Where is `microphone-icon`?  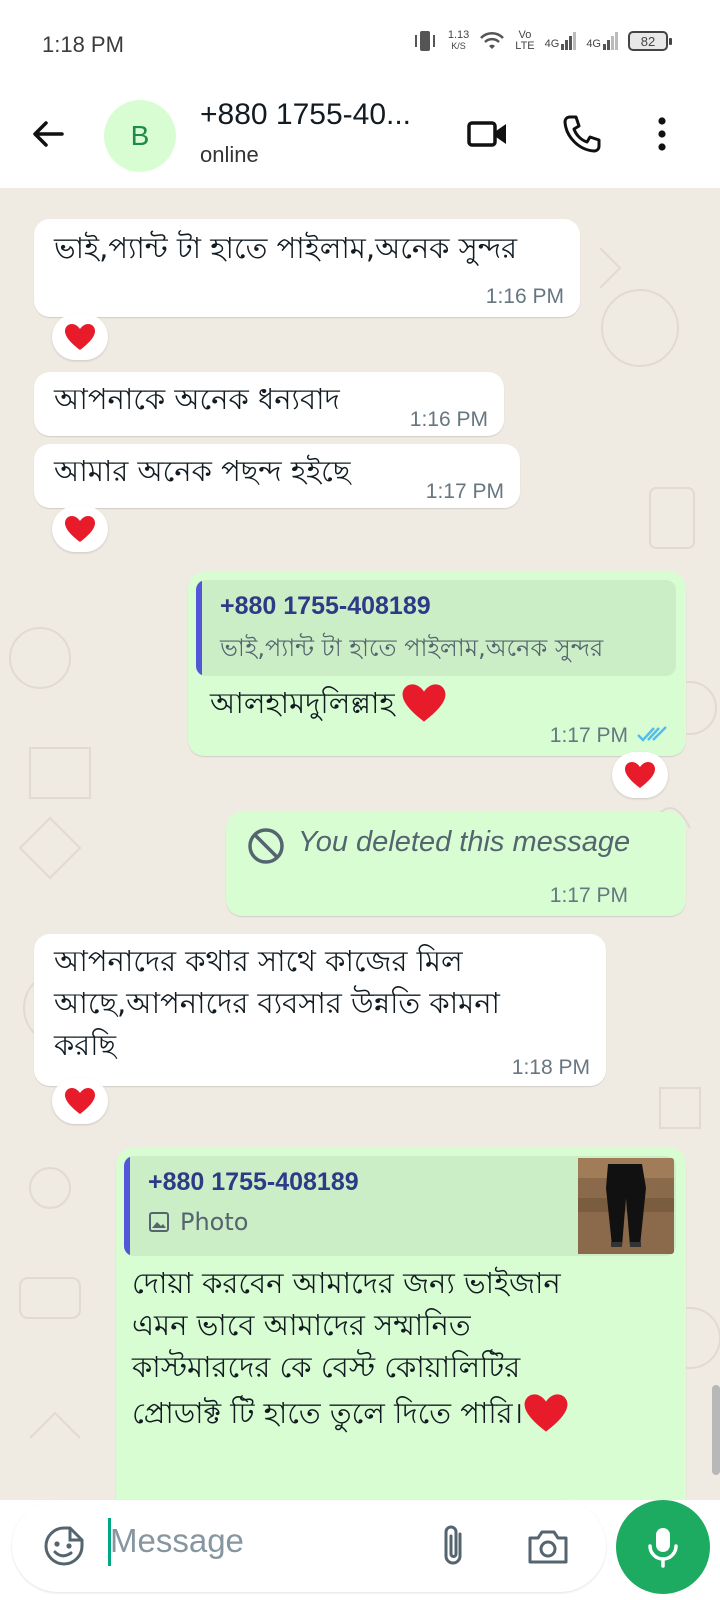 microphone-icon is located at coordinates (663, 1548).